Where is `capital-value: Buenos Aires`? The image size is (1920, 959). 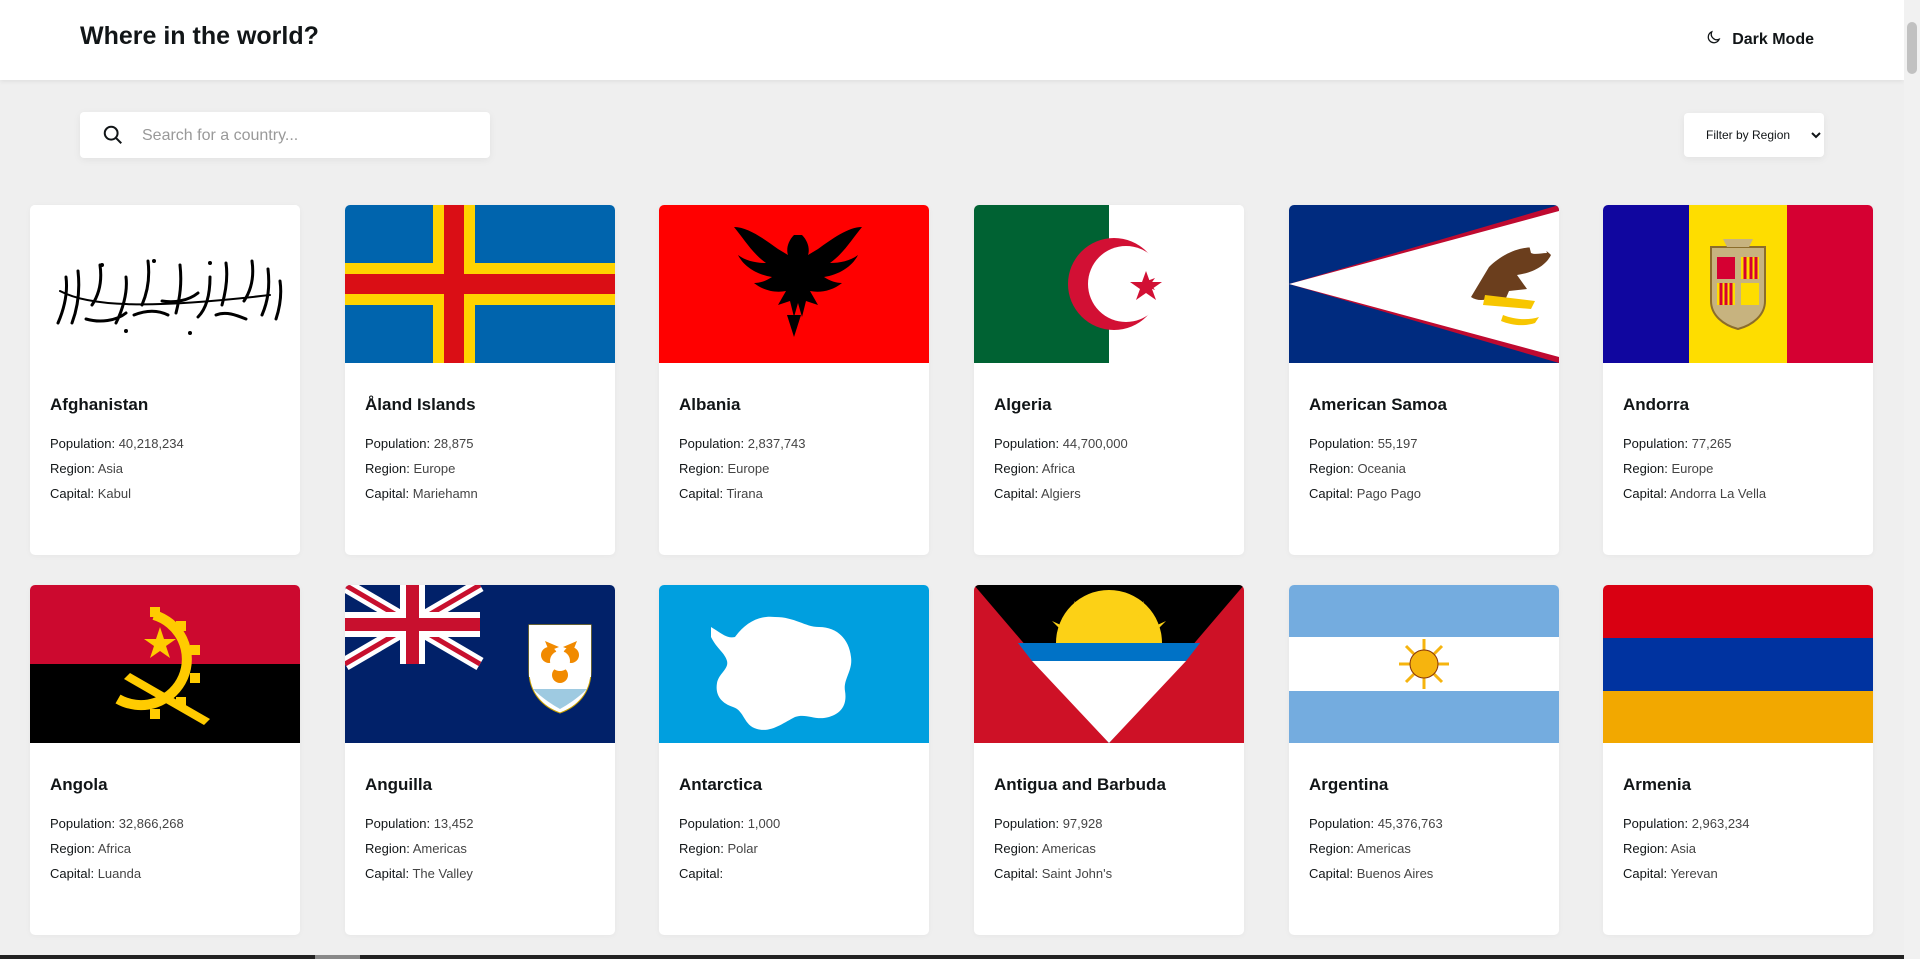
capital-value: Buenos Aires is located at coordinates (1395, 873).